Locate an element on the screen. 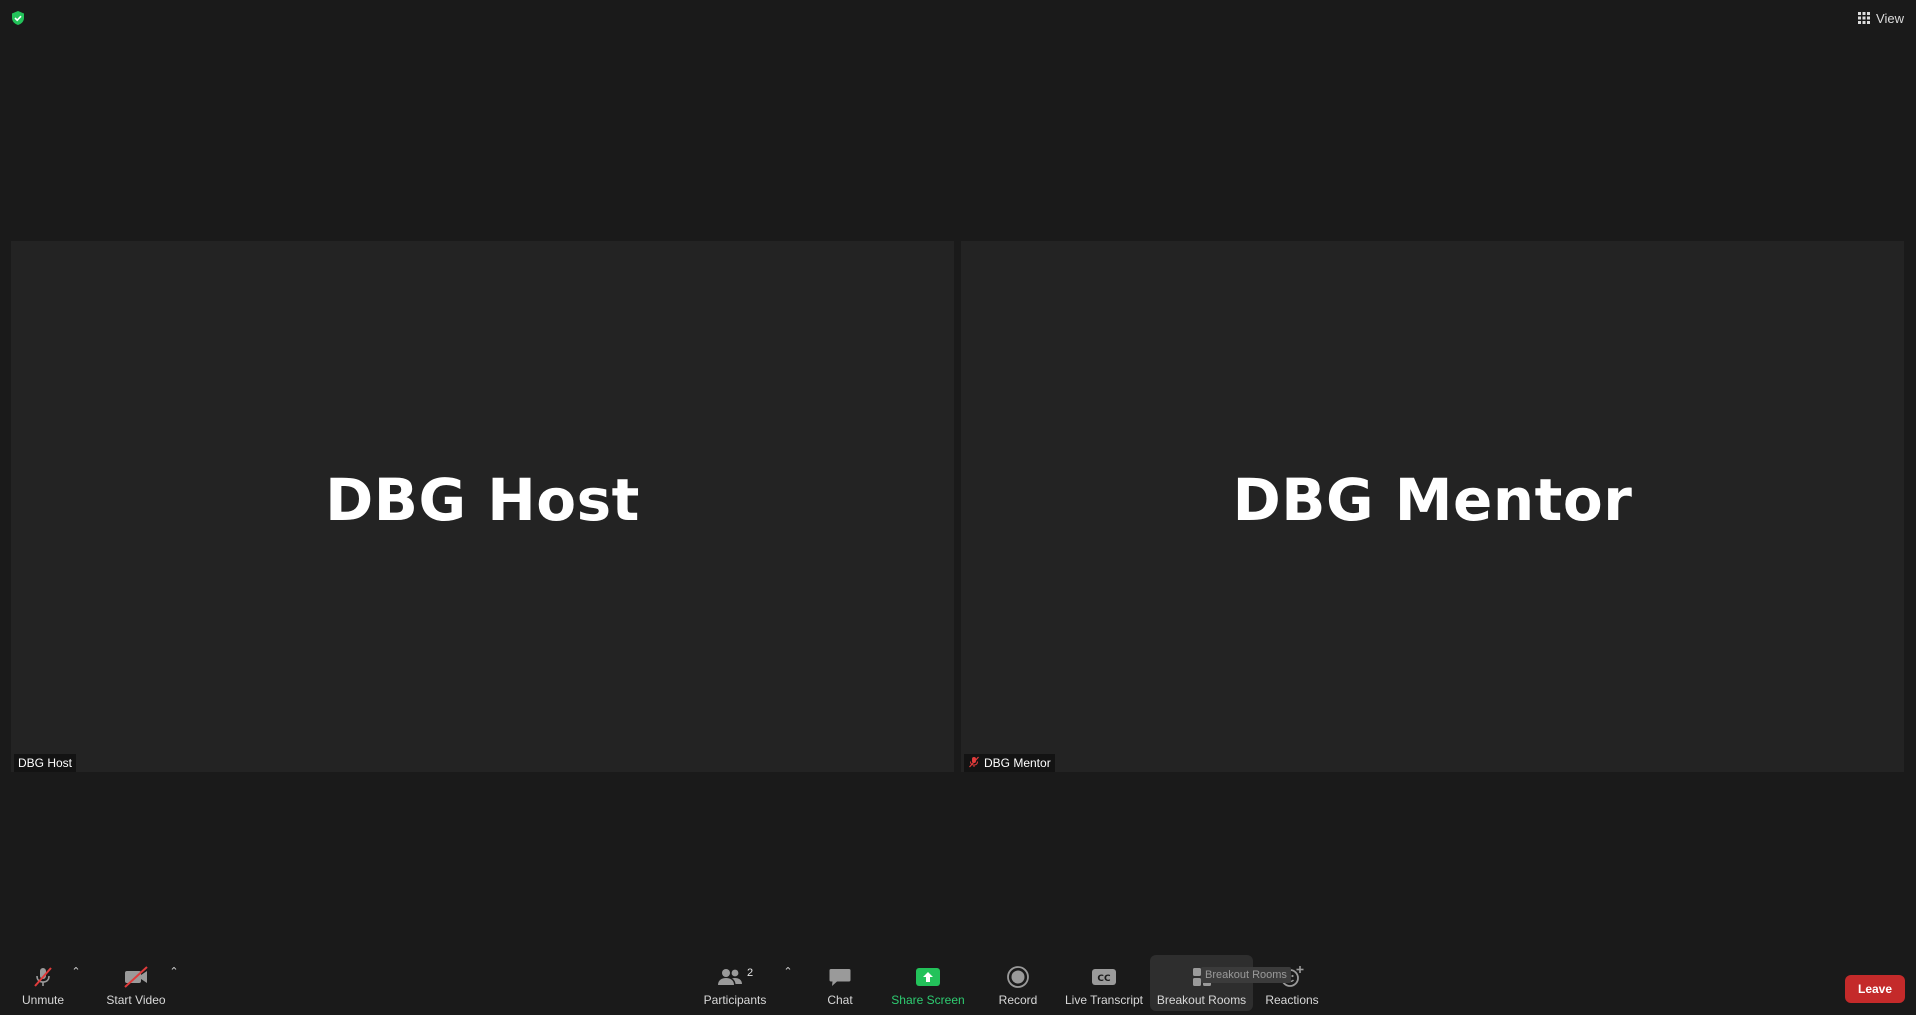 Image resolution: width=1916 pixels, height=1015 pixels. shield-check-icon is located at coordinates (18, 18).